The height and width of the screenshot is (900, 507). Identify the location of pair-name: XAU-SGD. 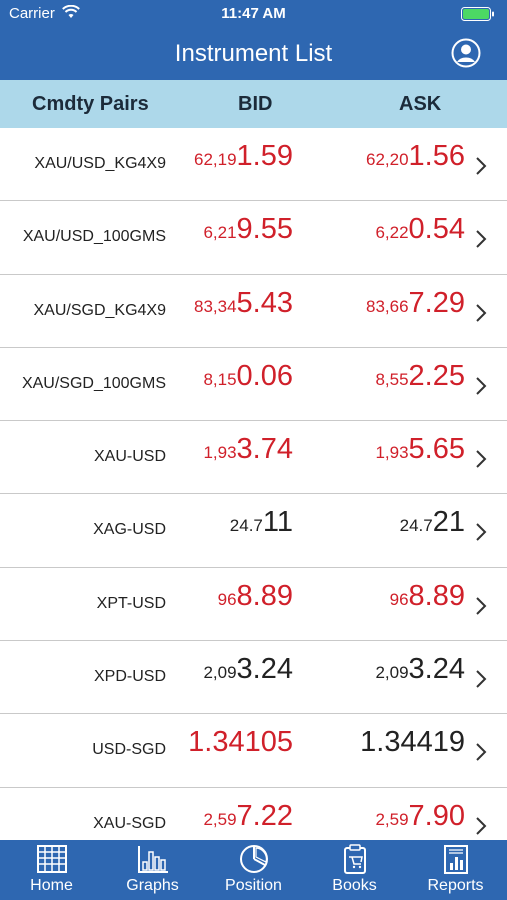
(129, 823).